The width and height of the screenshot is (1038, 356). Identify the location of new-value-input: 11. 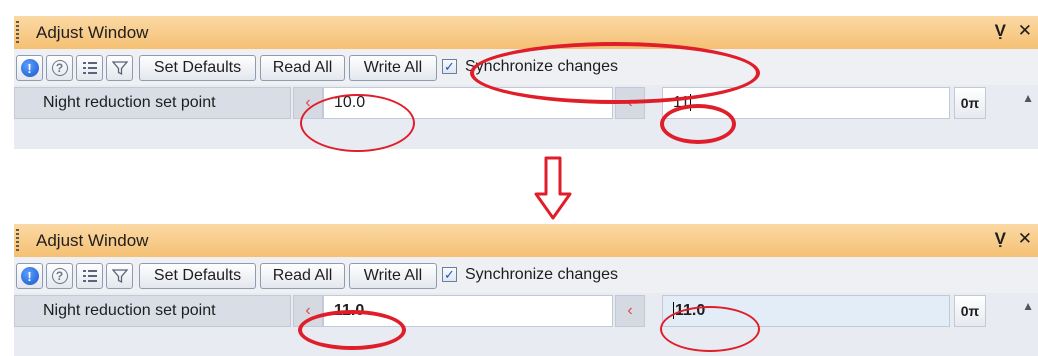
(806, 103).